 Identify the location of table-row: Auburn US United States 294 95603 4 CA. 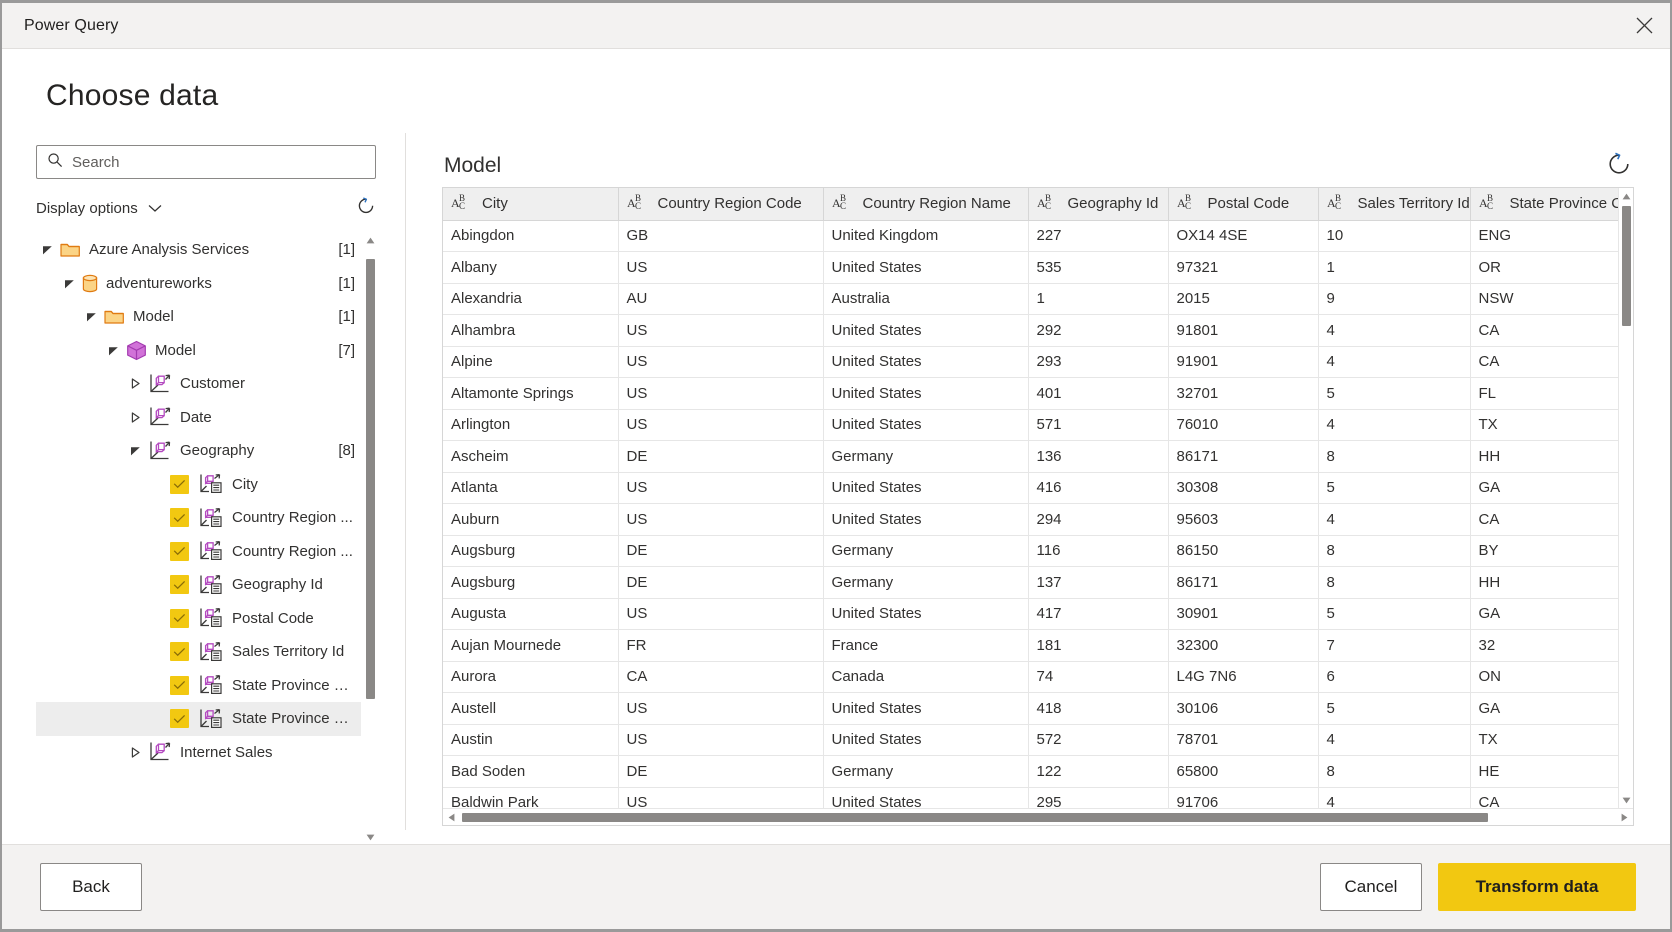
(1030, 519).